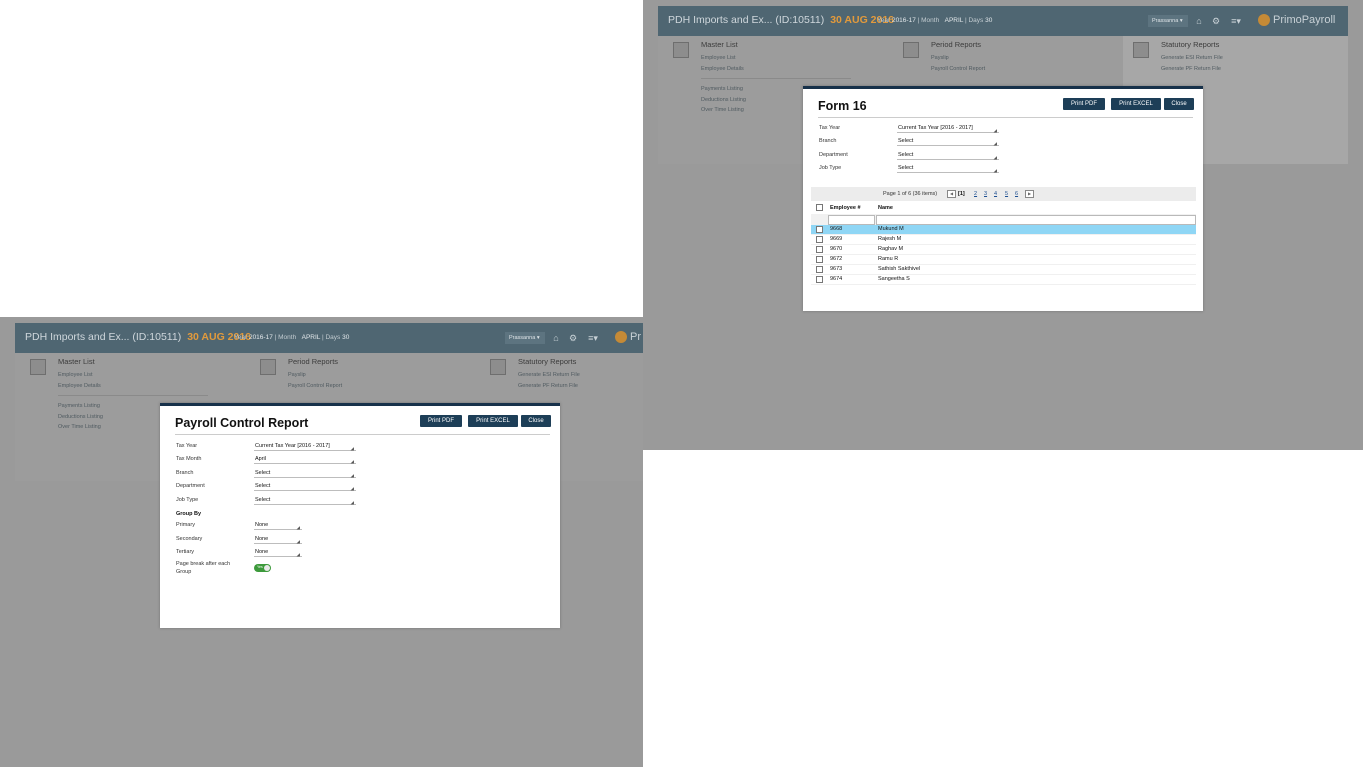  Describe the element at coordinates (975, 194) in the screenshot. I see `page-link: 2` at that location.